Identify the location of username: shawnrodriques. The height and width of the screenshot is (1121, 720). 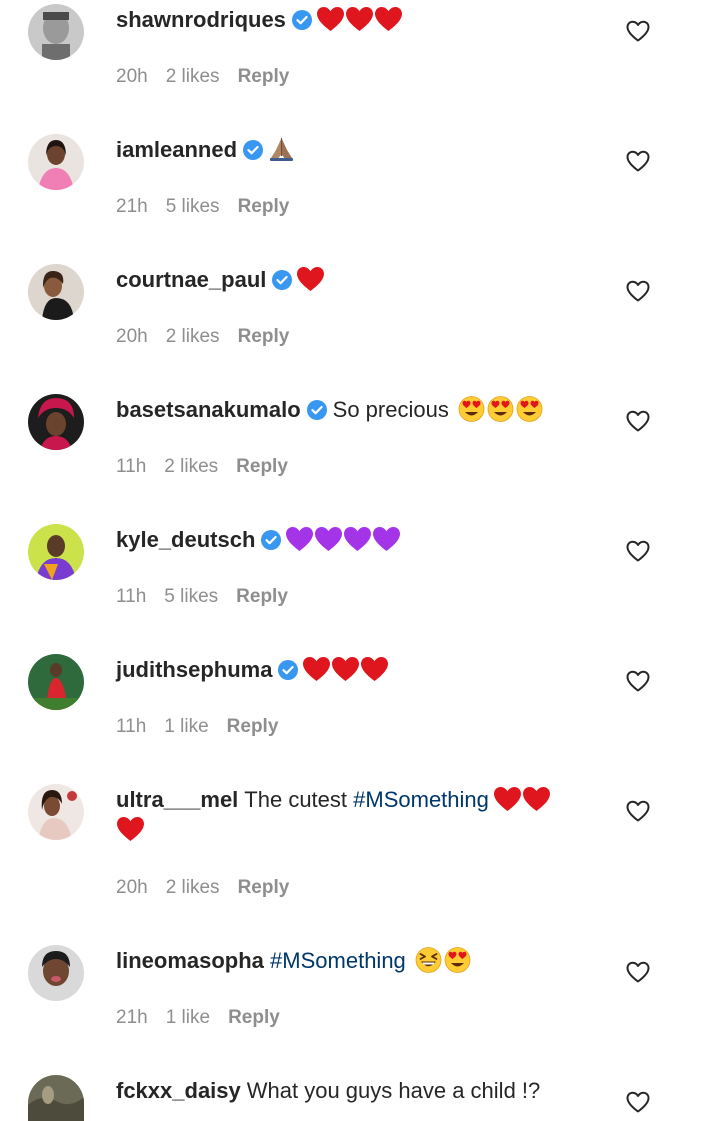
(201, 19).